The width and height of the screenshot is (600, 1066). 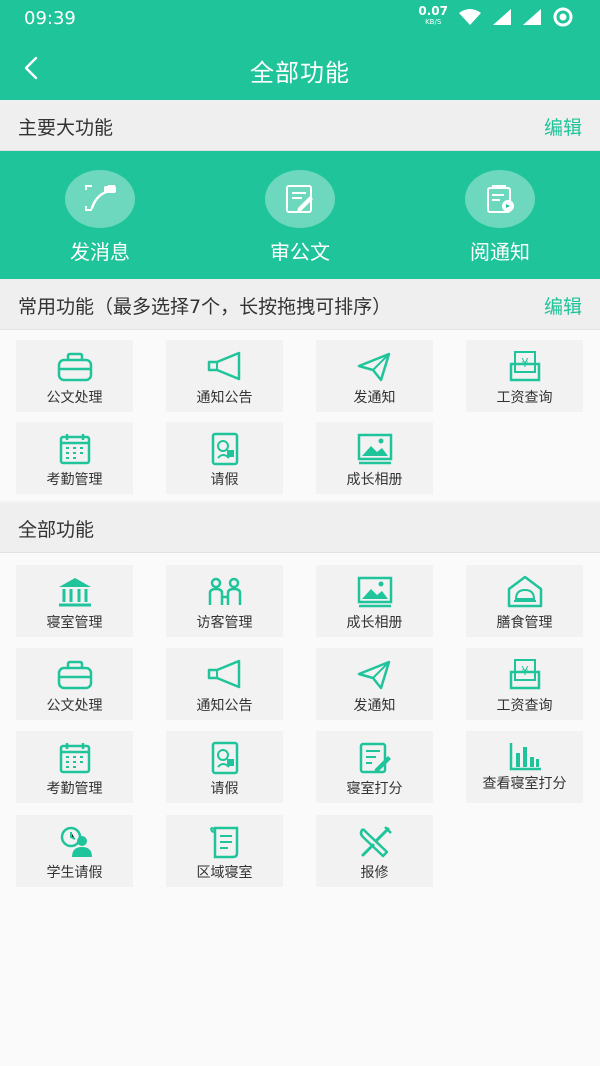 I want to click on main-item-label: 审公文, so click(x=300, y=252).